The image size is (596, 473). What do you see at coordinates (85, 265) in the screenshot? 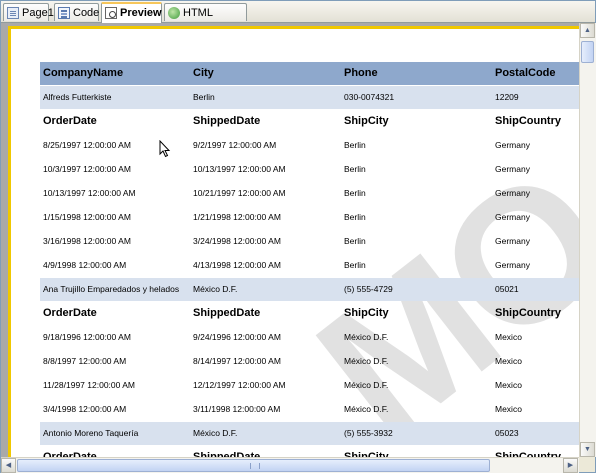
I see `order-row-cell: 4/9/1998 12:00:00 AM` at bounding box center [85, 265].